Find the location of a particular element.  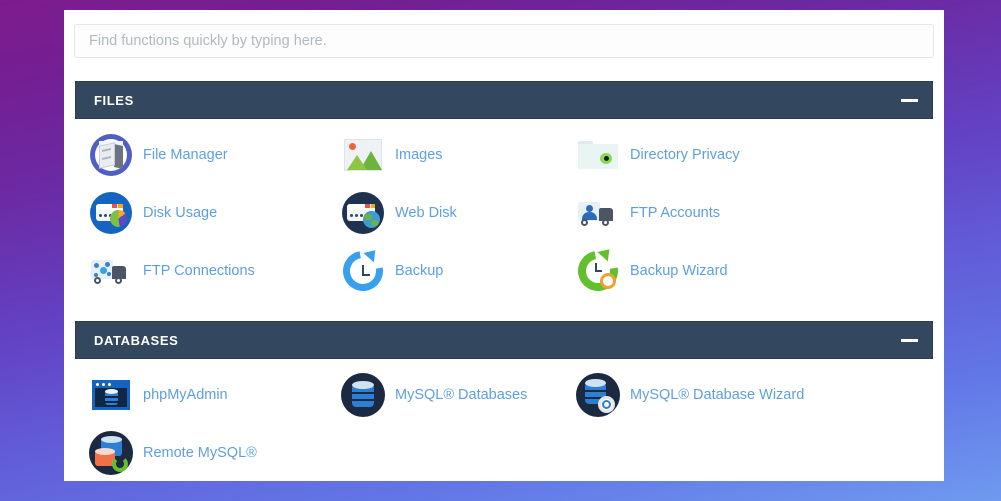

item-ftp-connections: FTP Connections is located at coordinates (171, 271).